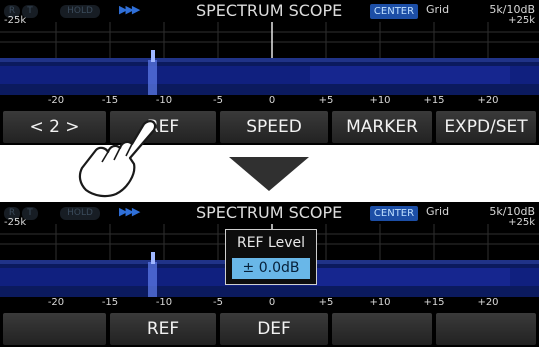 The height and width of the screenshot is (347, 539). What do you see at coordinates (271, 243) in the screenshot?
I see `ref-level-title: REF Level` at bounding box center [271, 243].